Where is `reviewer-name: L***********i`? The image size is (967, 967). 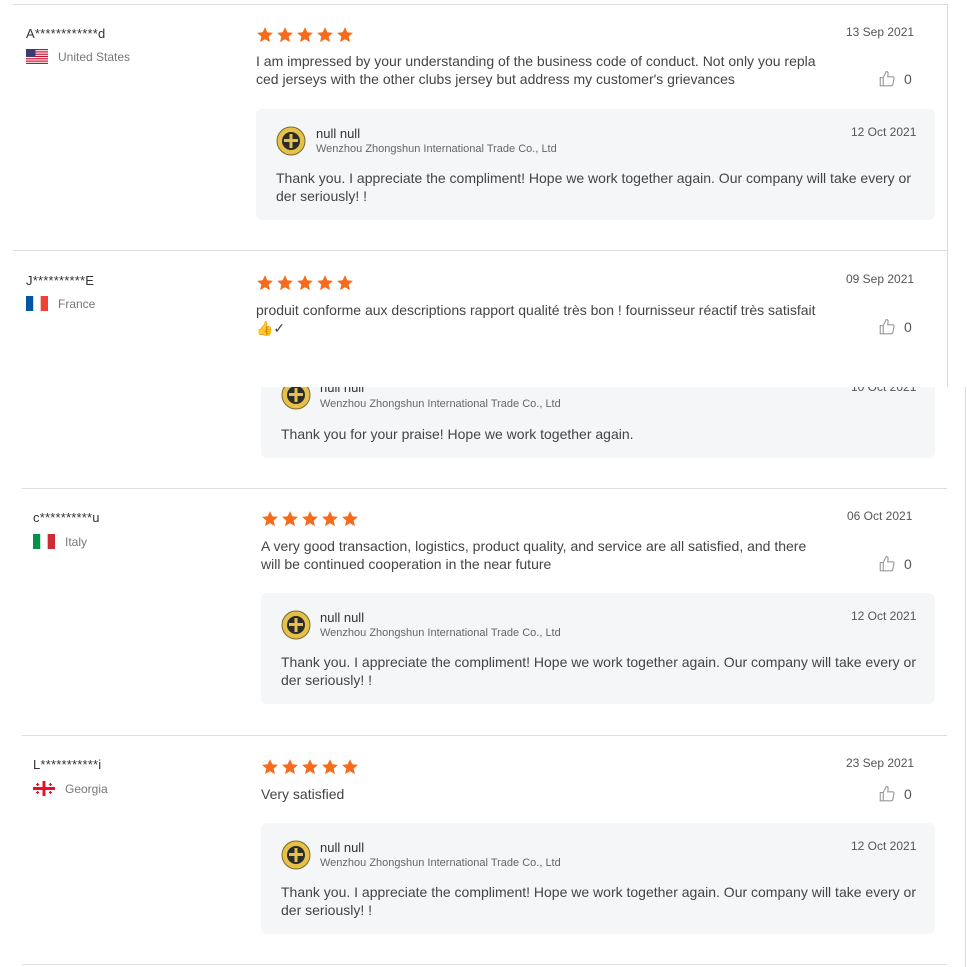 reviewer-name: L***********i is located at coordinates (67, 764).